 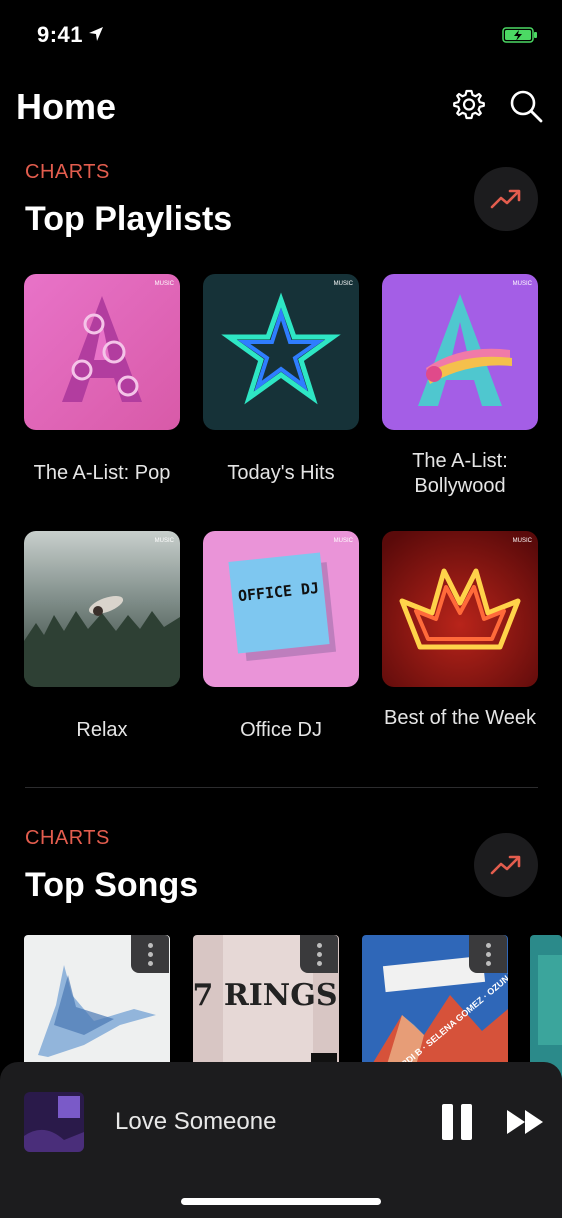 What do you see at coordinates (281, 787) in the screenshot?
I see `section-divider` at bounding box center [281, 787].